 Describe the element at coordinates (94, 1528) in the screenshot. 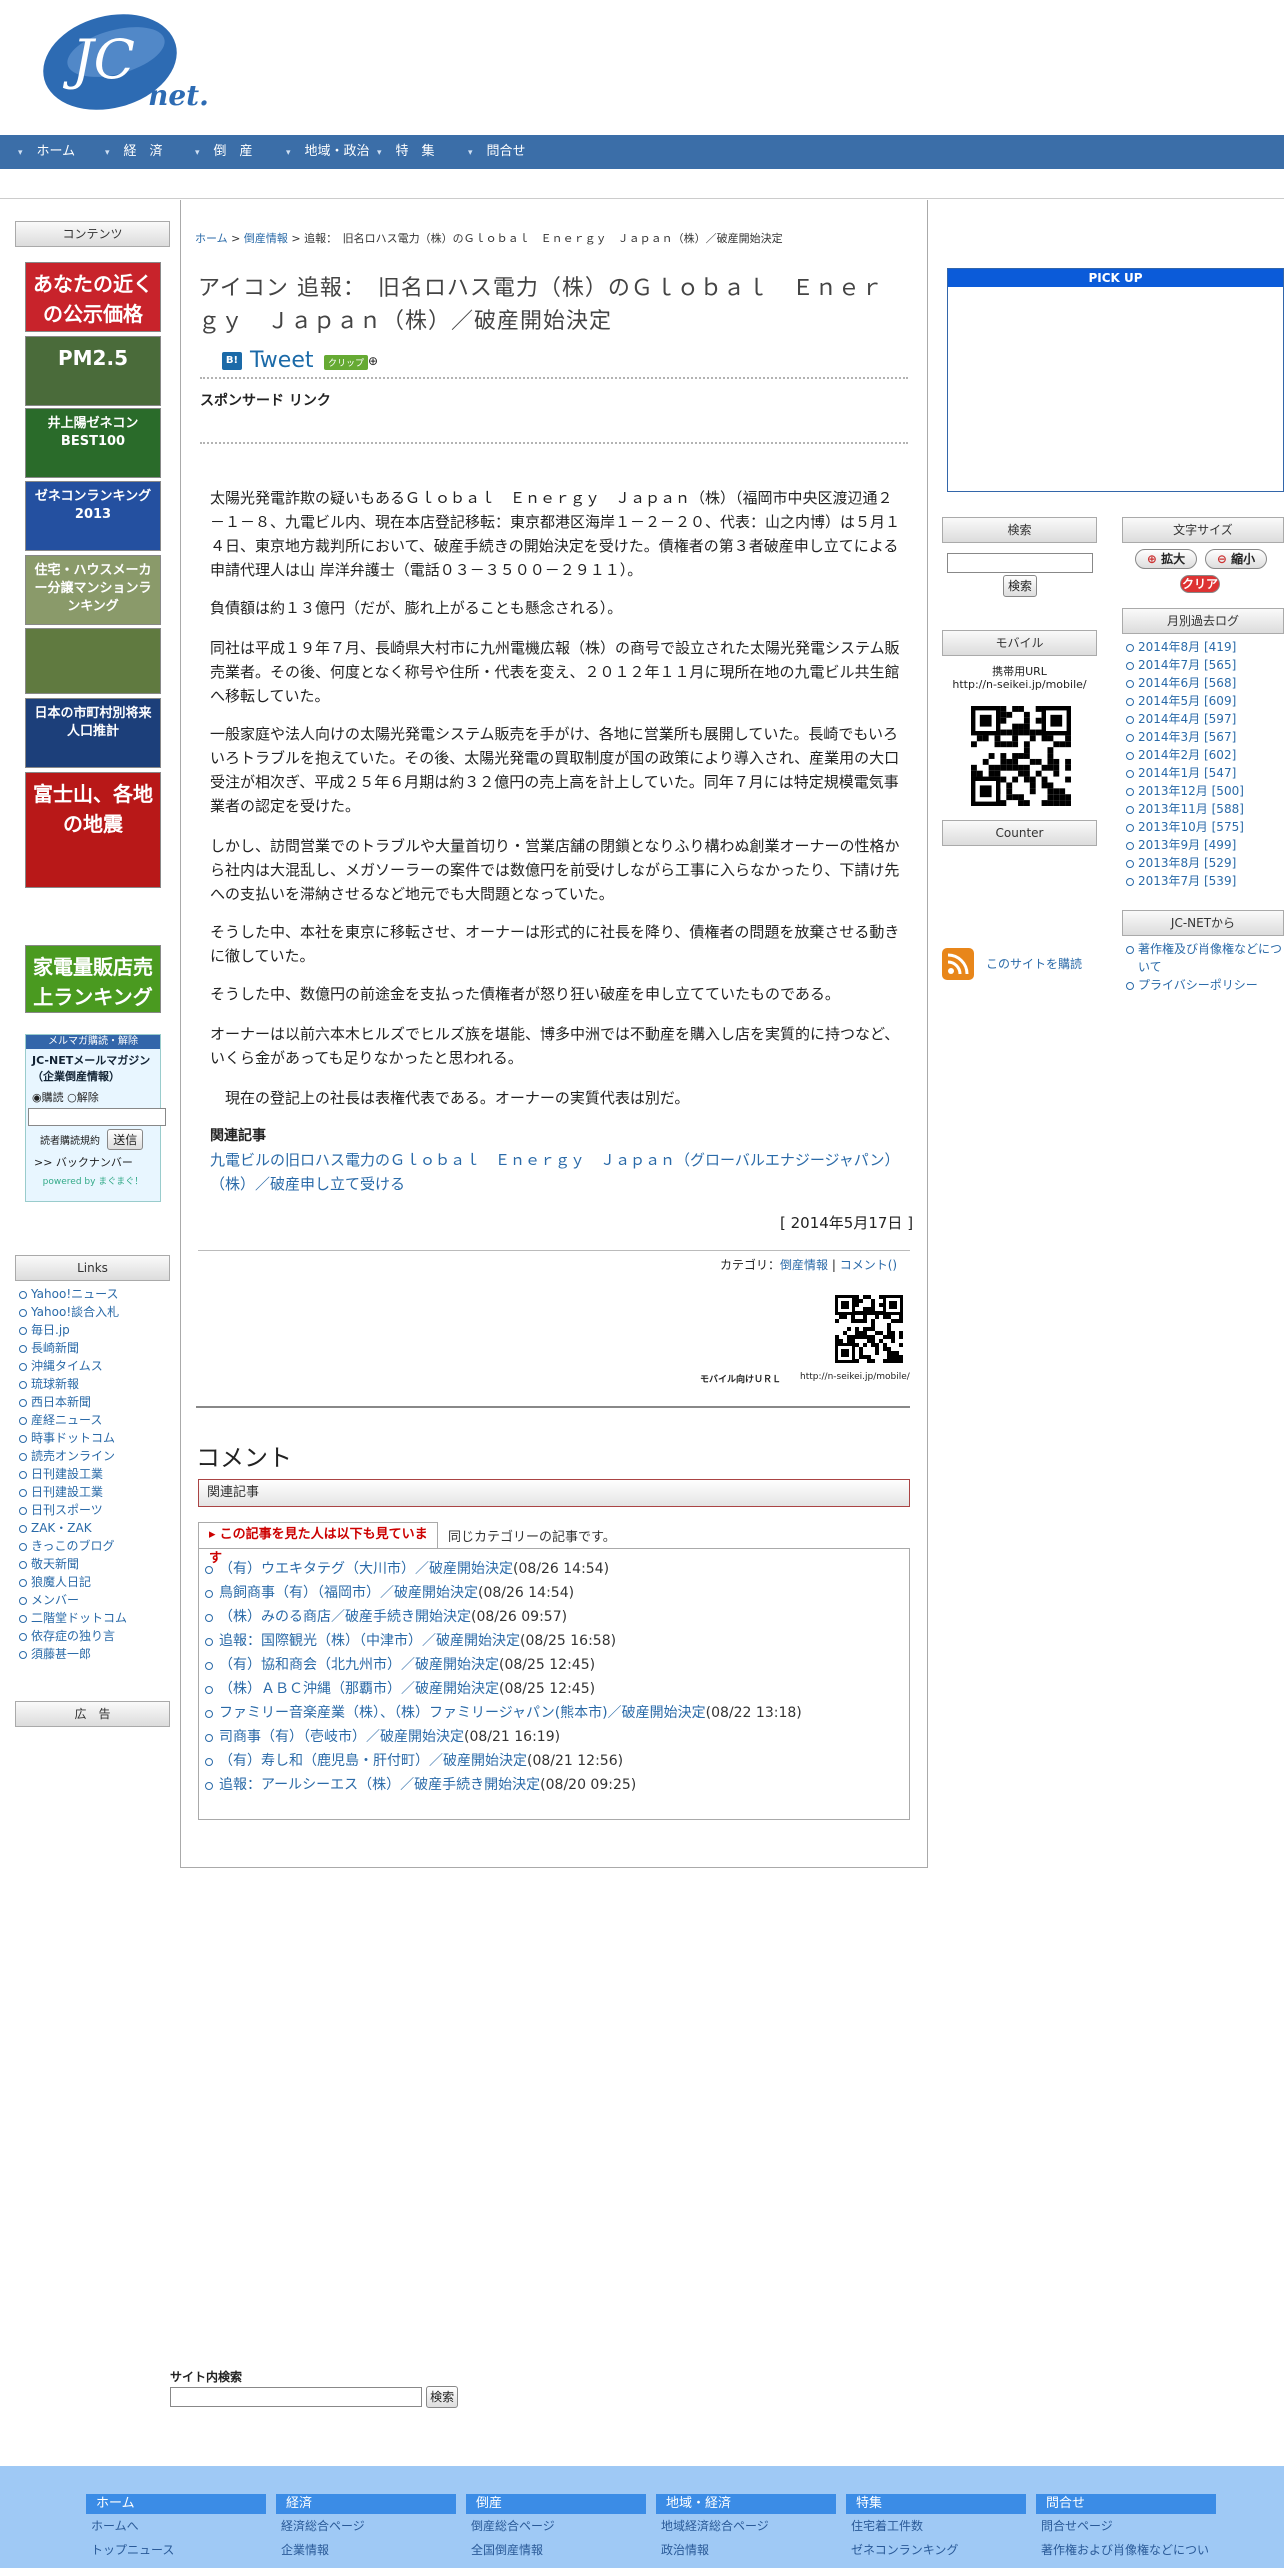

I see `link-item: ZAK・ZAK` at that location.